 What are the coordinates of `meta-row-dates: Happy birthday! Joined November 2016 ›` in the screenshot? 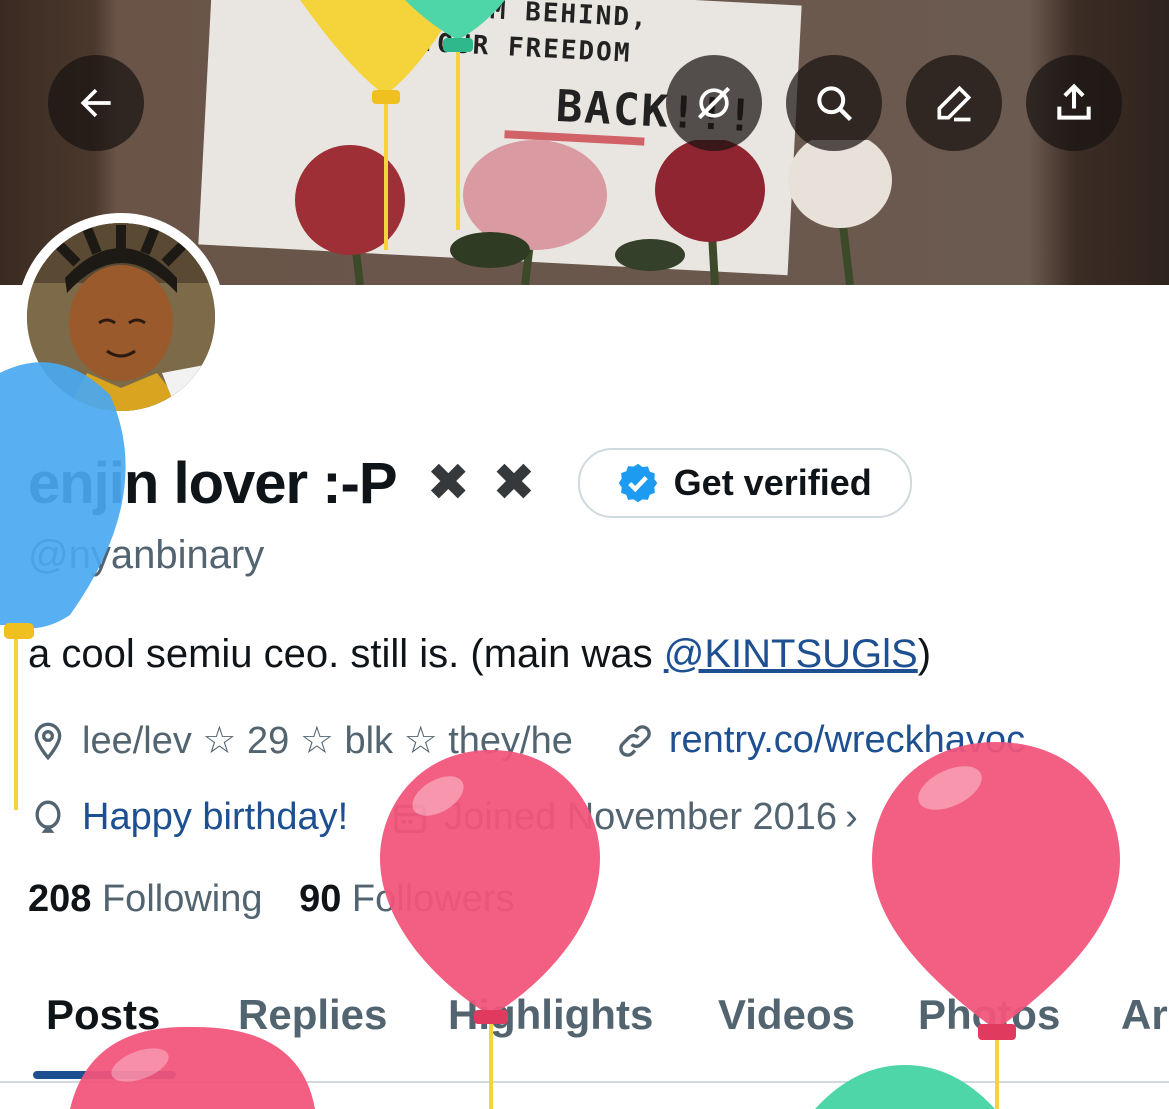 It's located at (443, 817).